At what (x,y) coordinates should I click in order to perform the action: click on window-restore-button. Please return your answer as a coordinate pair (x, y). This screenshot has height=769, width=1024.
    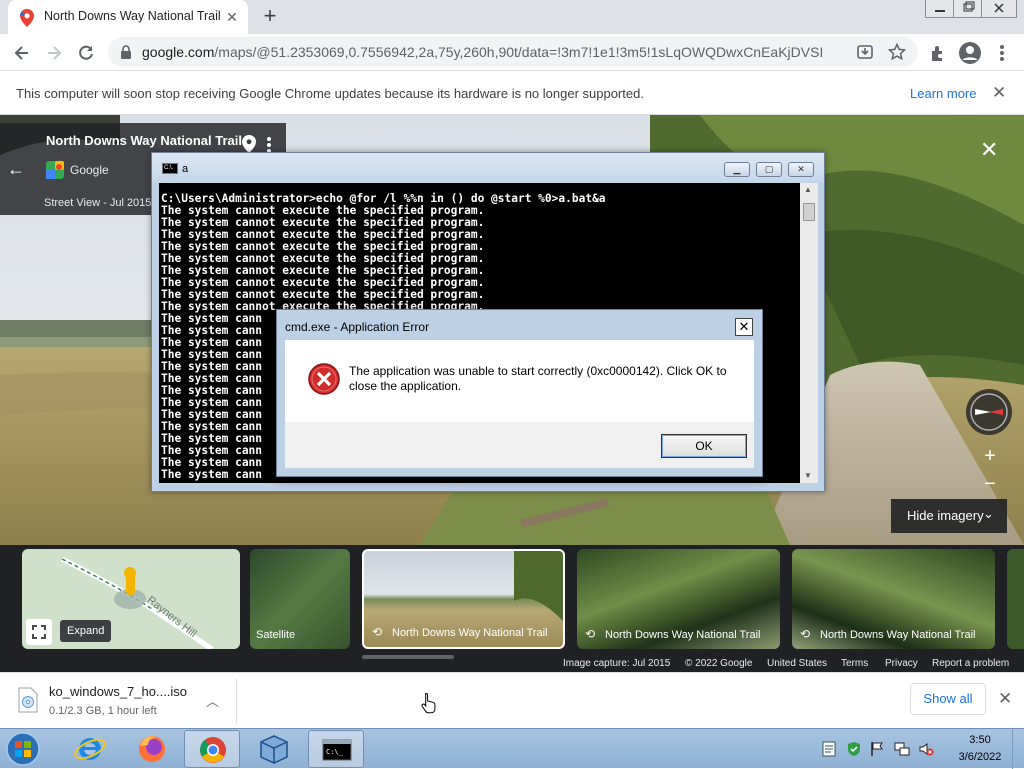
    Looking at the image, I should click on (968, 9).